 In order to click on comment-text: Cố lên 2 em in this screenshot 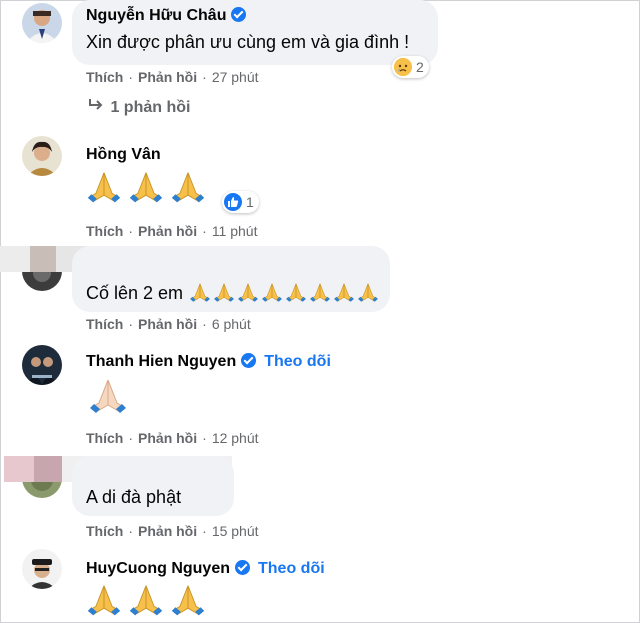, I will do `click(232, 293)`.